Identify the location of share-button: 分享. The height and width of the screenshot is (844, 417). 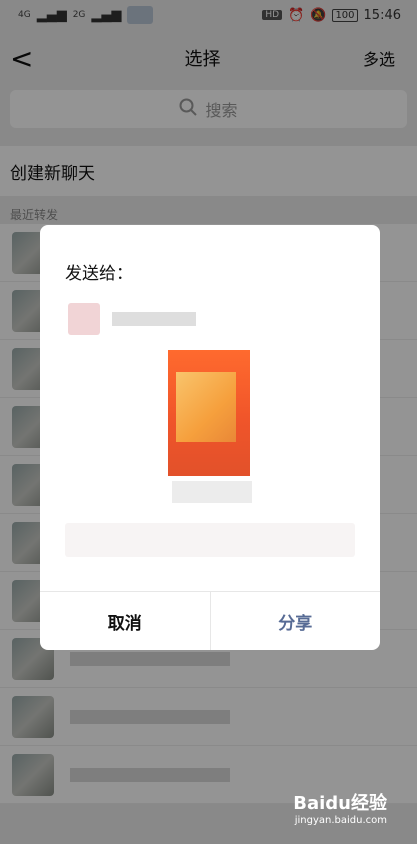
(296, 621).